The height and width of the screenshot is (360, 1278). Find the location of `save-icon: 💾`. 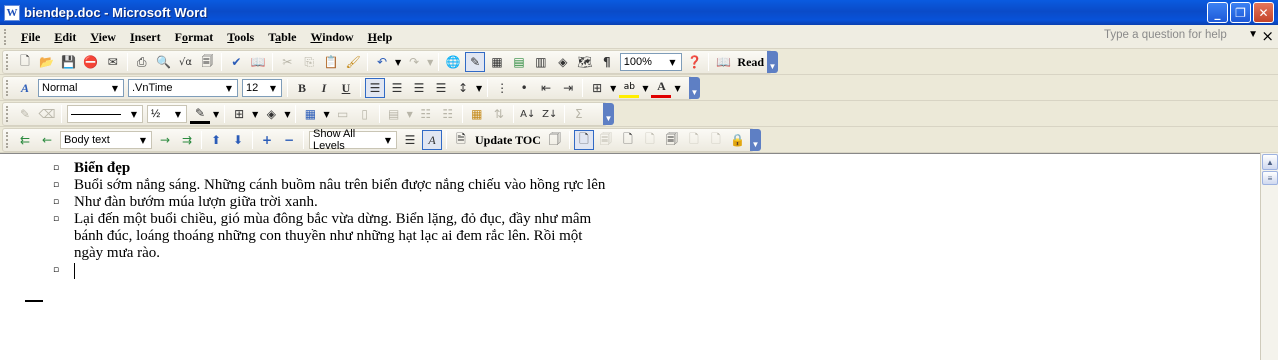

save-icon: 💾 is located at coordinates (69, 62).